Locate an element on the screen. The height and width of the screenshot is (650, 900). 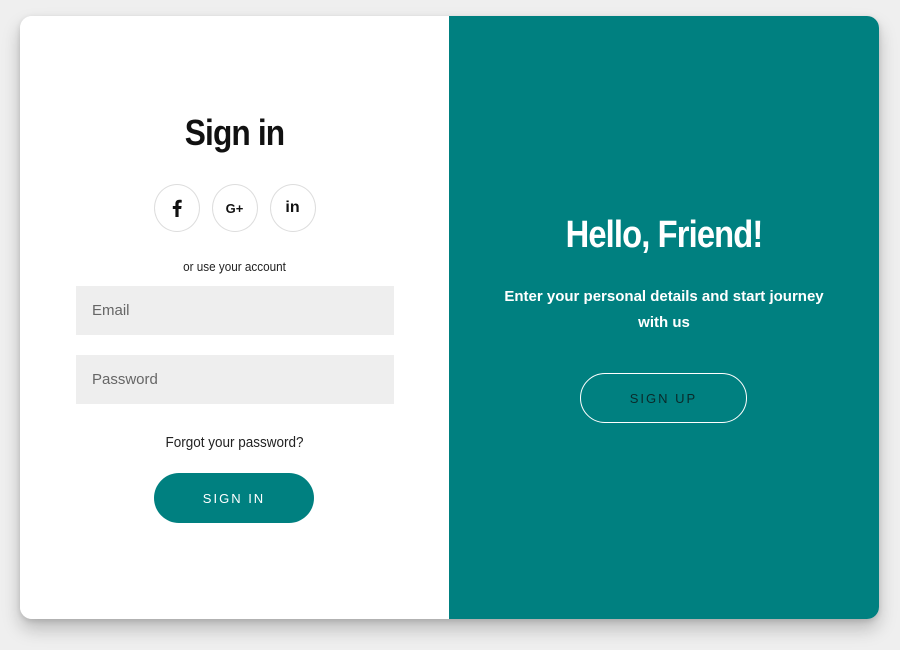
google-plus-button: G+ is located at coordinates (234, 208).